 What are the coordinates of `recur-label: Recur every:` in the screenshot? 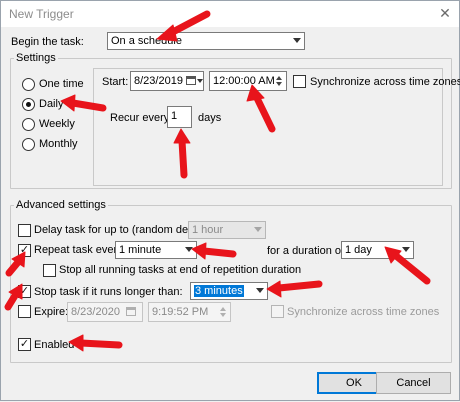 It's located at (141, 118).